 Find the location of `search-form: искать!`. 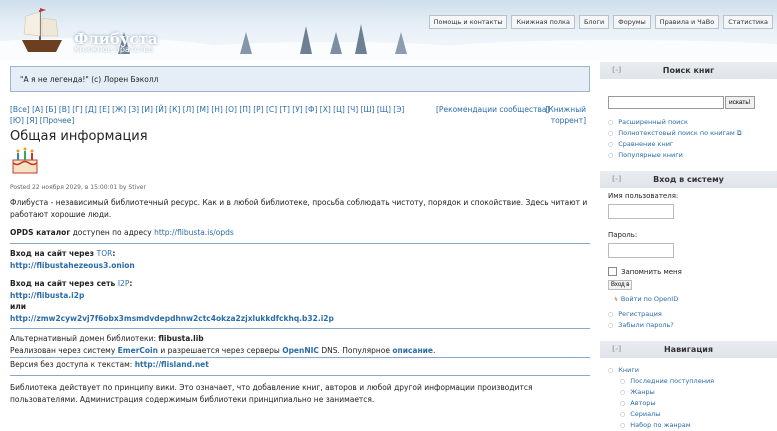

search-form: искать! is located at coordinates (692, 102).